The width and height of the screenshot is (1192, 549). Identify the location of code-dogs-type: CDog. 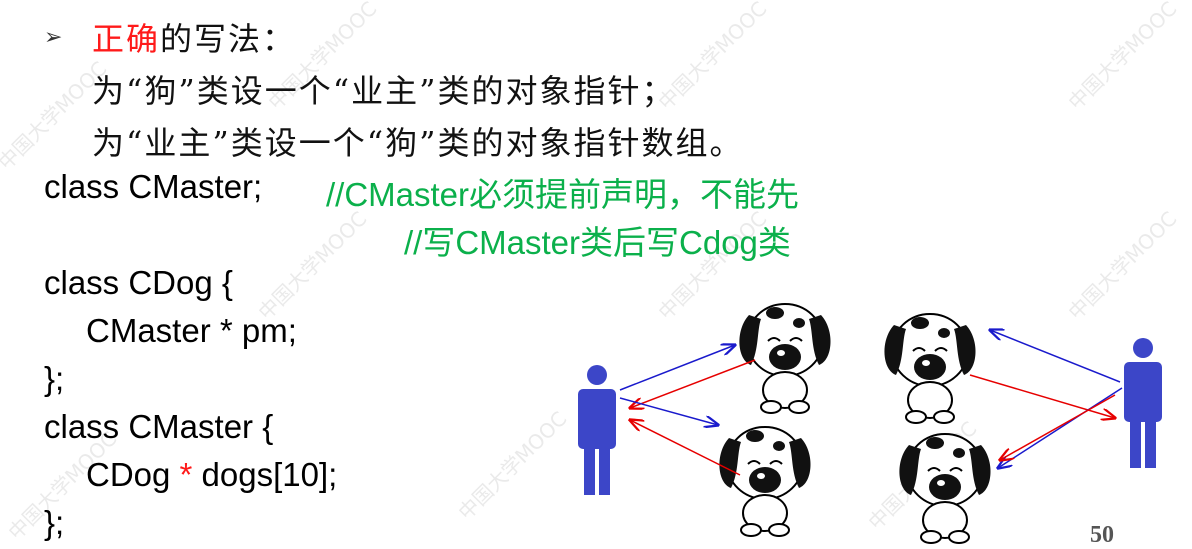
(133, 474).